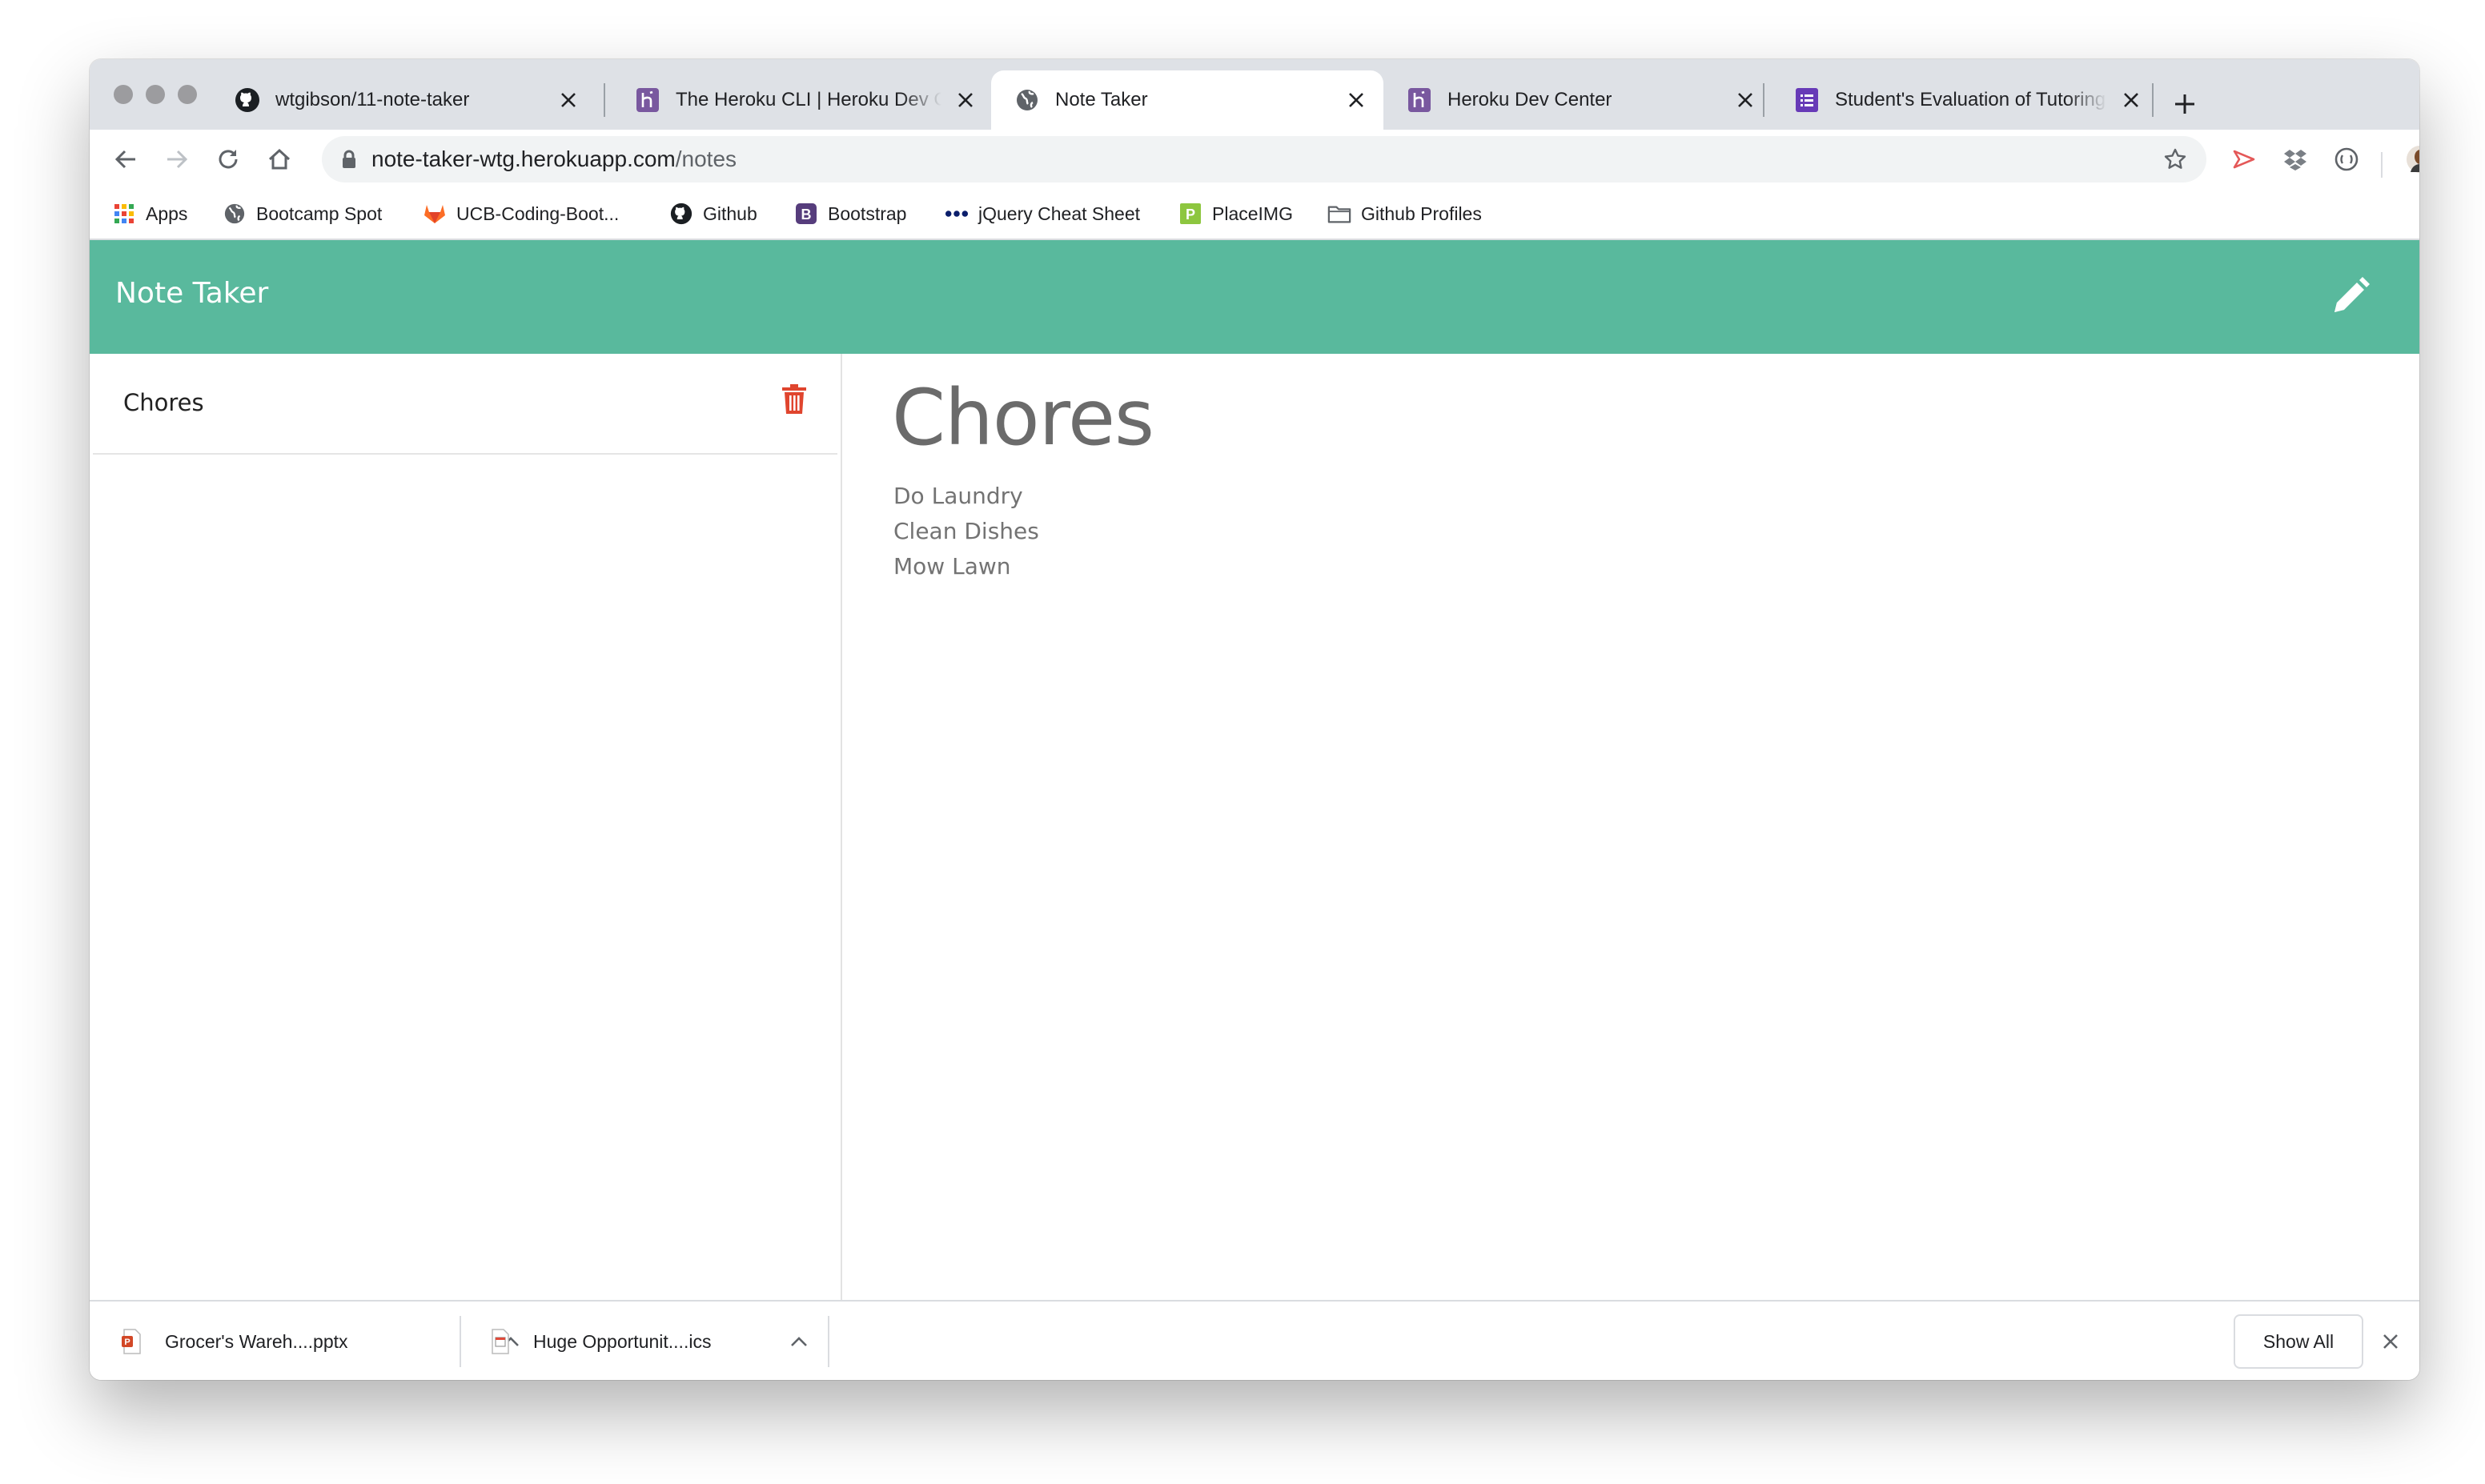  What do you see at coordinates (1970, 99) in the screenshot?
I see `tab-title: Student's Evaluation of Tutoring` at bounding box center [1970, 99].